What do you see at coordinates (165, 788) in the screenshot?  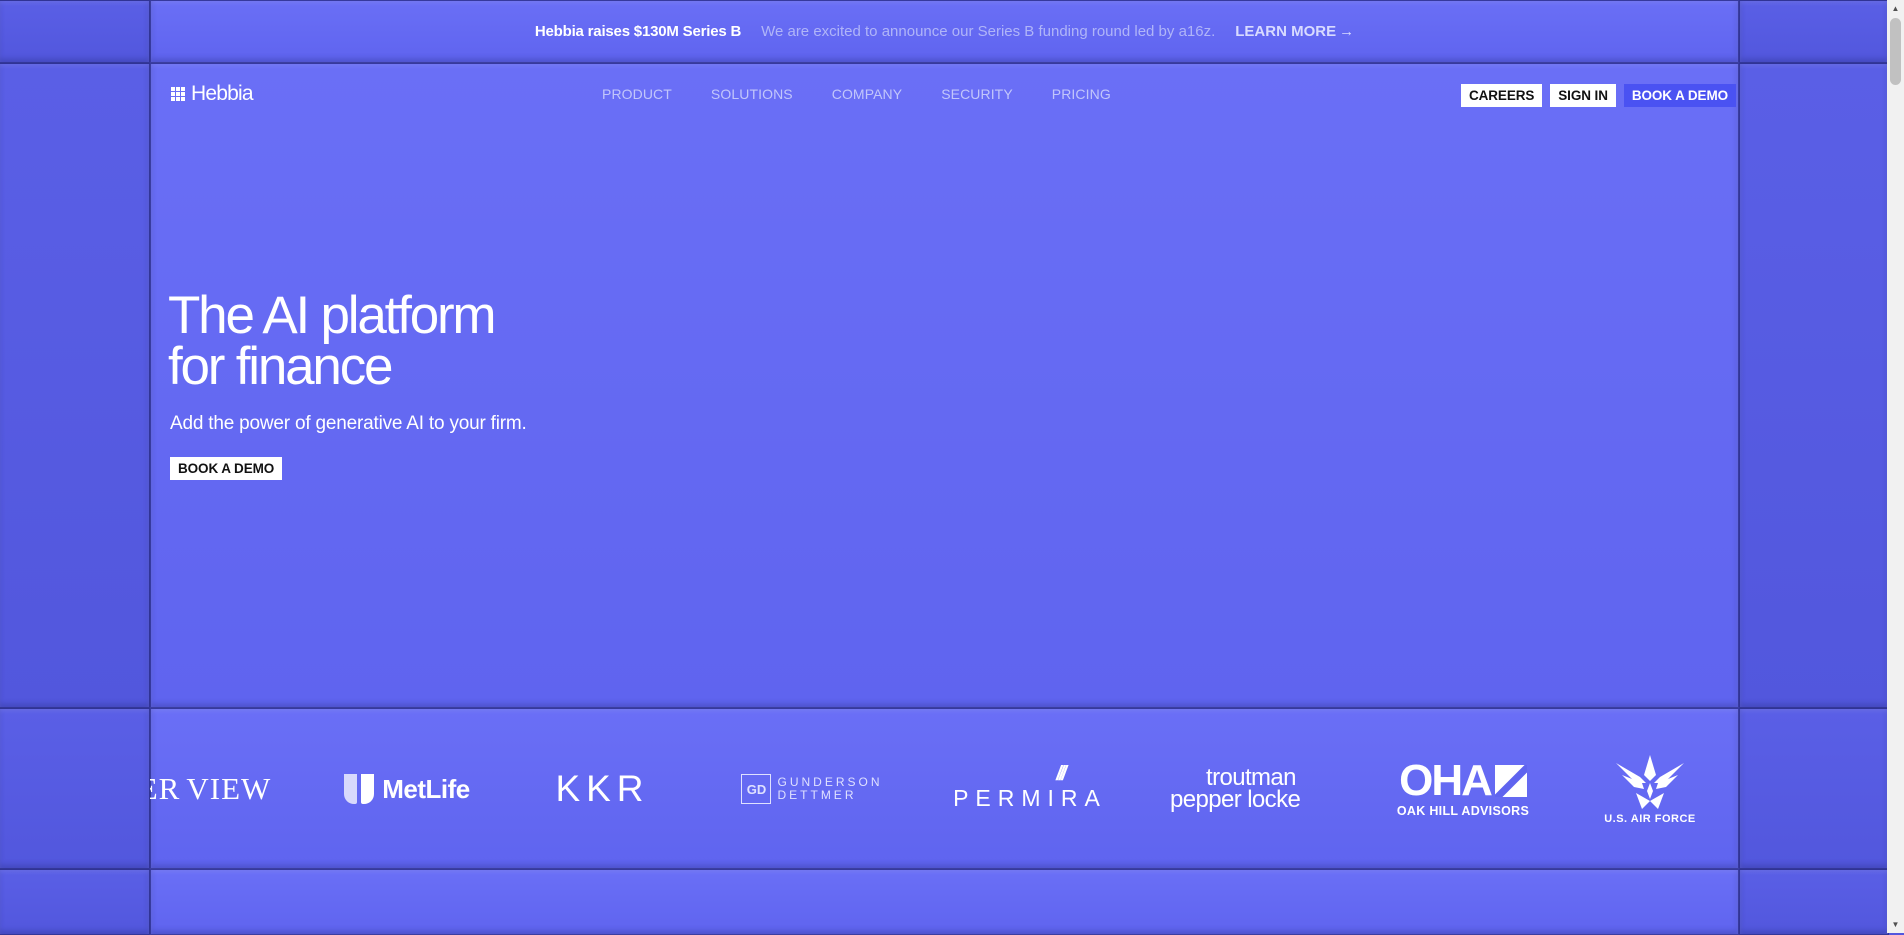 I see `riverview-left: ER` at bounding box center [165, 788].